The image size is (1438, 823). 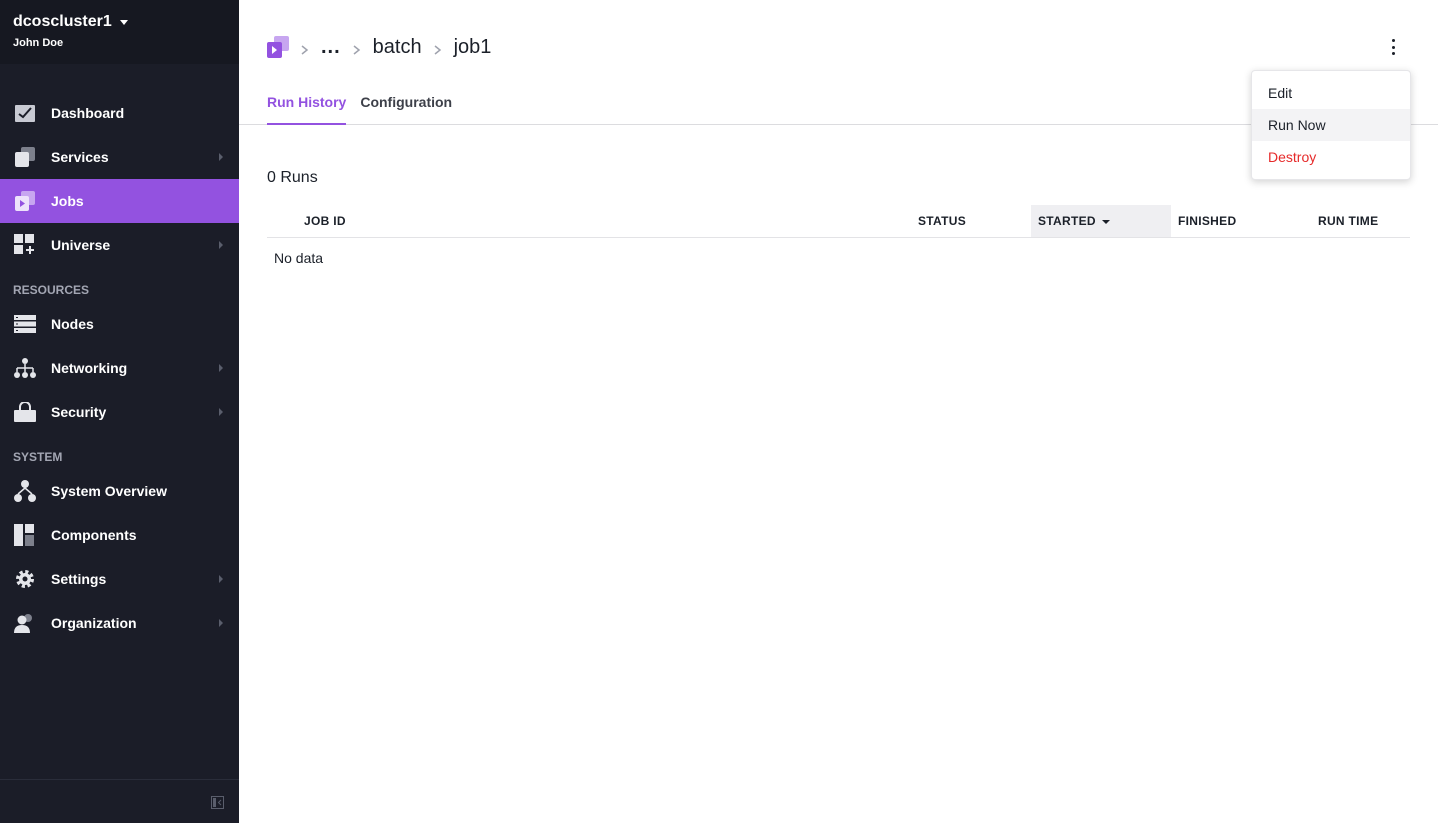 I want to click on chevron-down-icon, so click(x=123, y=22).